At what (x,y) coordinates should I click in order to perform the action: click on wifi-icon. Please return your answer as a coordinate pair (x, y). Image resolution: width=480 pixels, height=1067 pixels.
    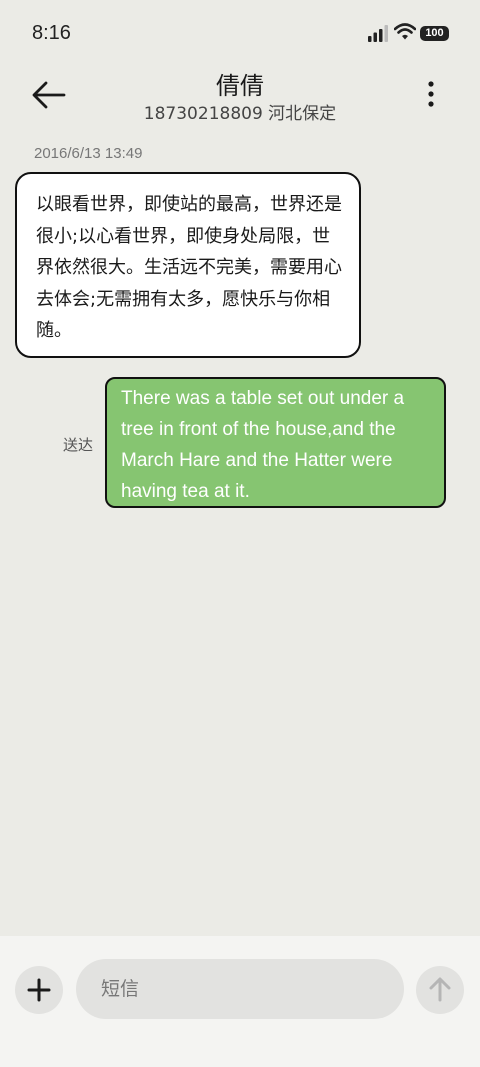
    Looking at the image, I should click on (405, 32).